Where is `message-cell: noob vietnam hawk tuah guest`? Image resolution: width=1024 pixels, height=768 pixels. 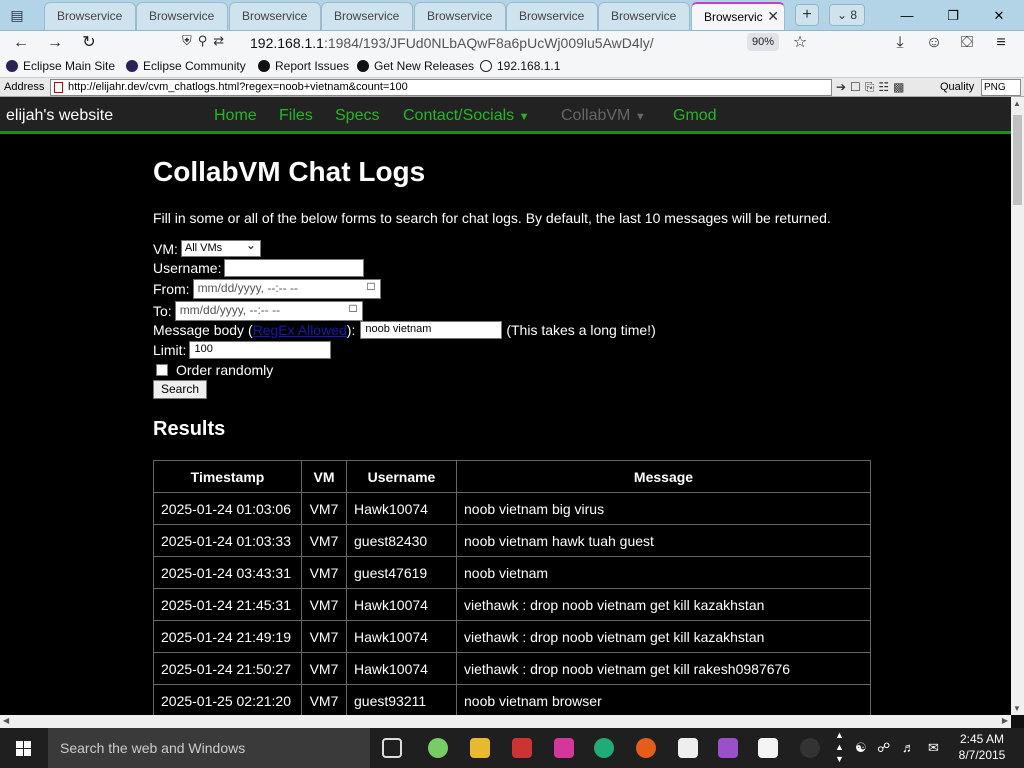 message-cell: noob vietnam hawk tuah guest is located at coordinates (663, 540).